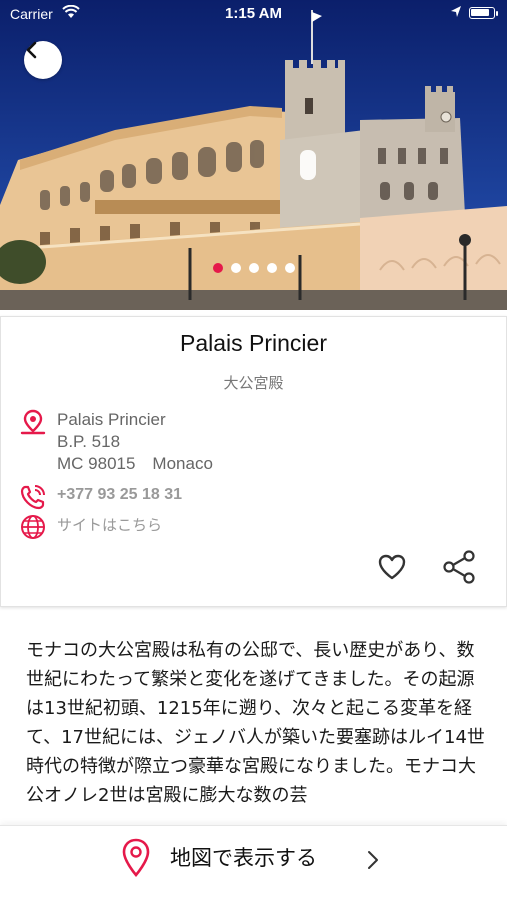  I want to click on back-button, so click(43, 60).